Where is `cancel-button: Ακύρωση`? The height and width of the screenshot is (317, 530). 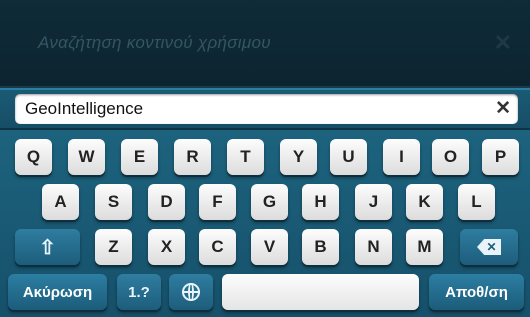
cancel-button: Ακύρωση is located at coordinates (57, 292).